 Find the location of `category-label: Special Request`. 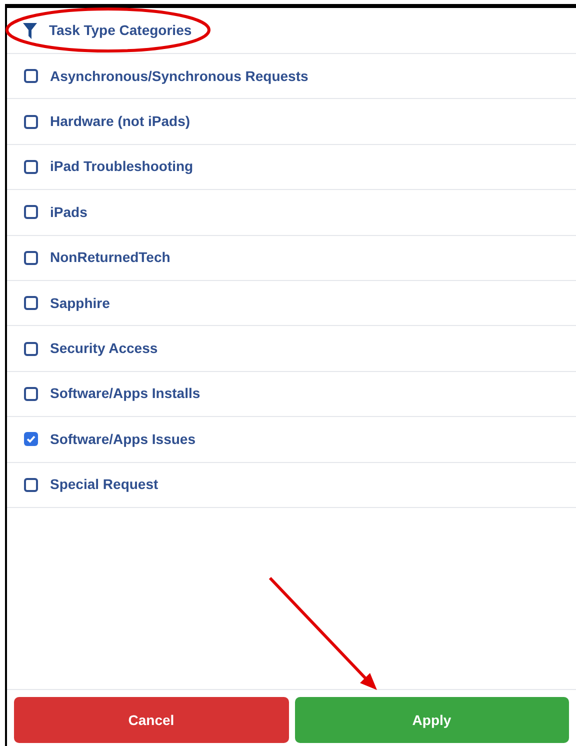

category-label: Special Request is located at coordinates (104, 484).